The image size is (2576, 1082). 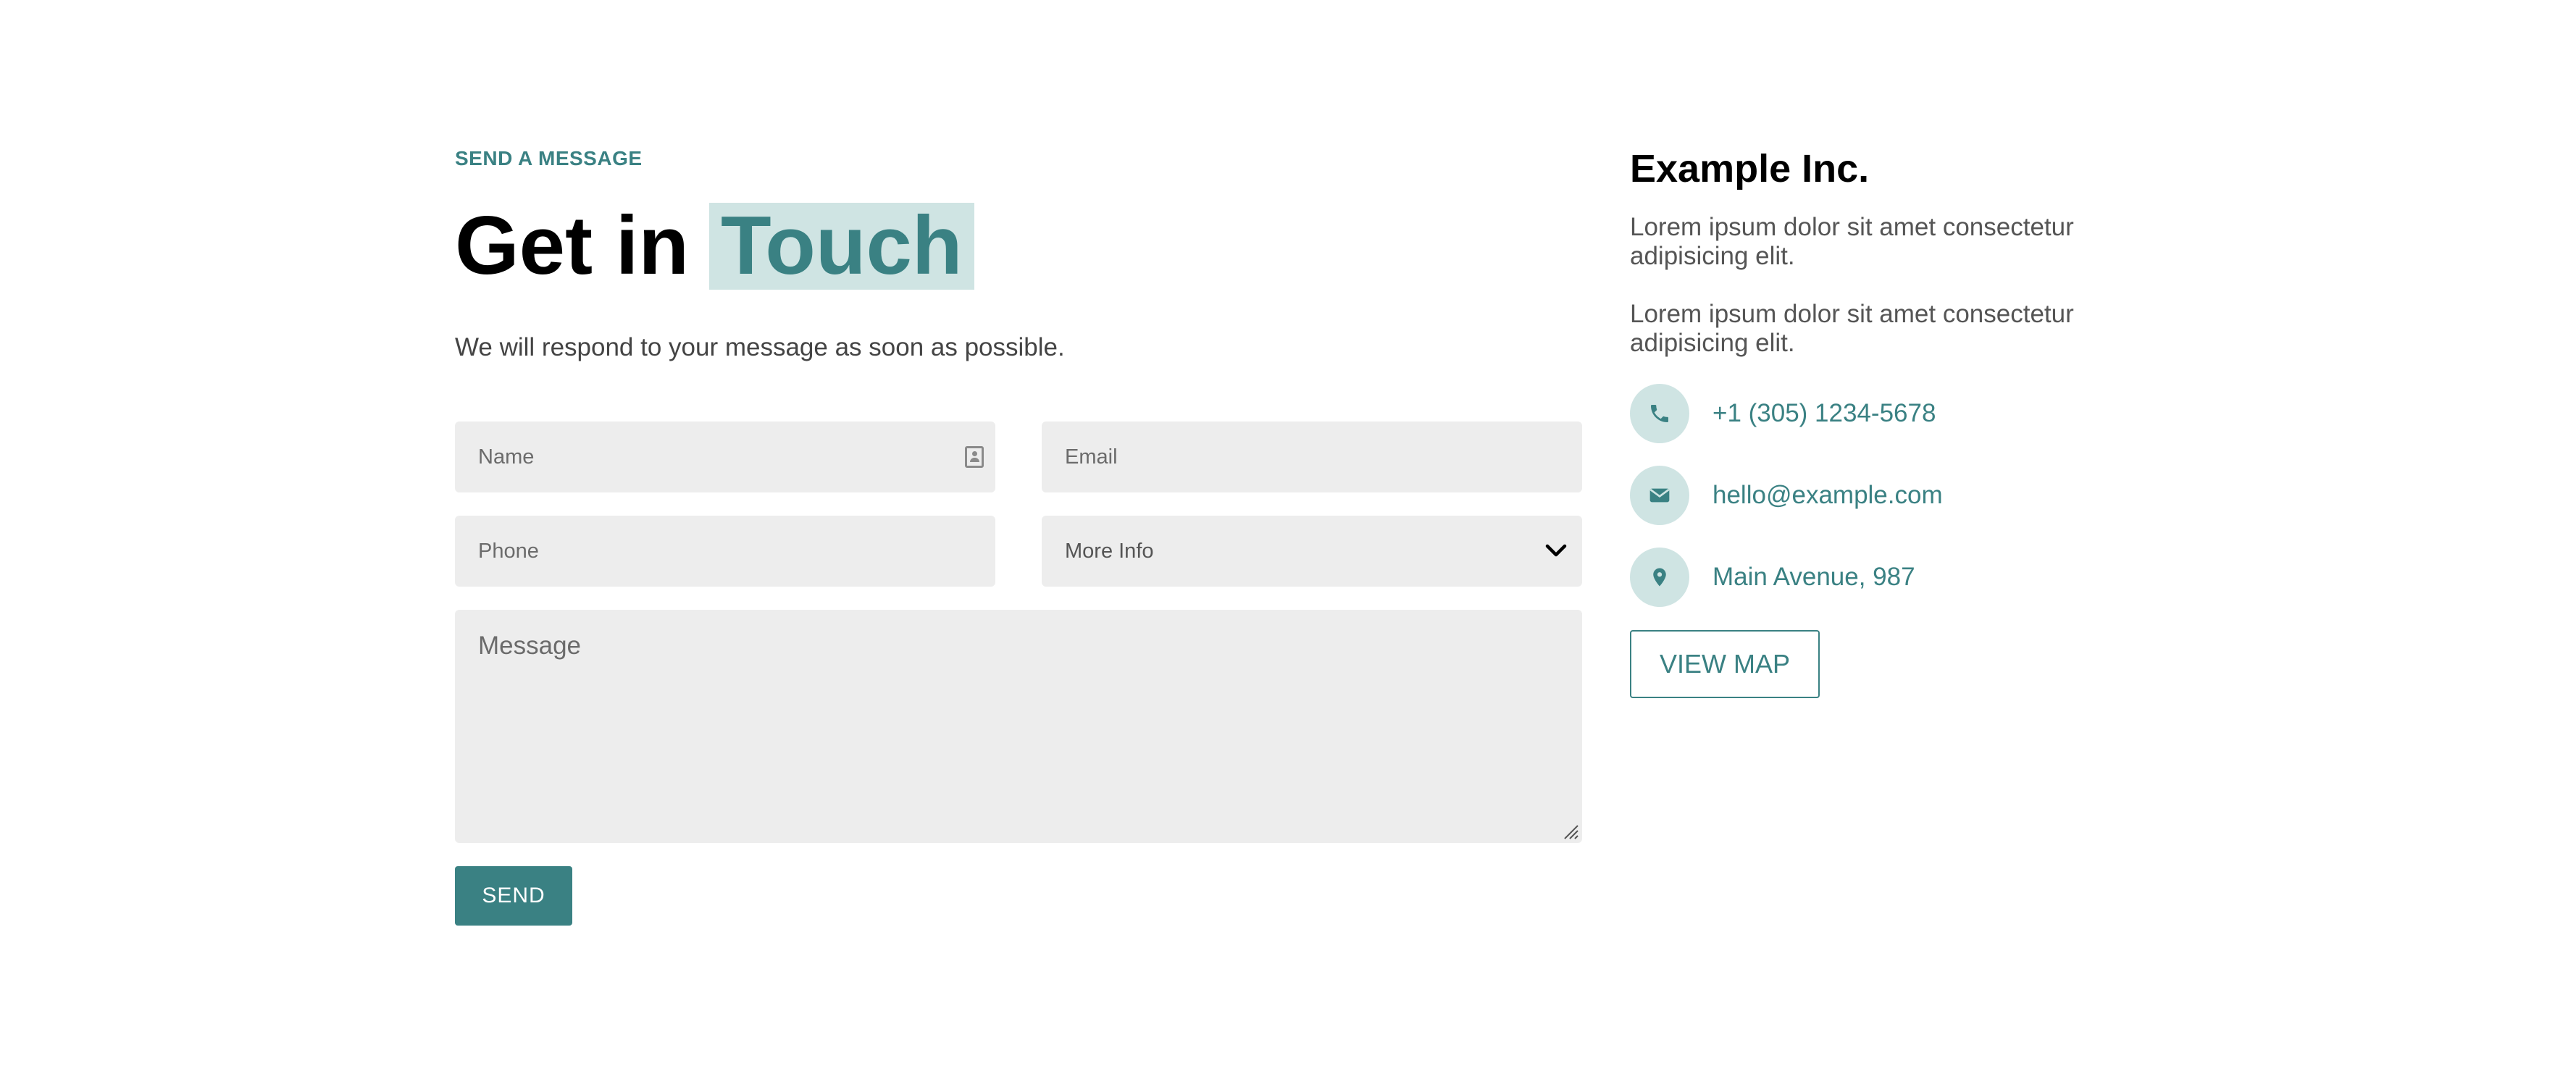 What do you see at coordinates (1570, 831) in the screenshot?
I see `resize-handle-icon` at bounding box center [1570, 831].